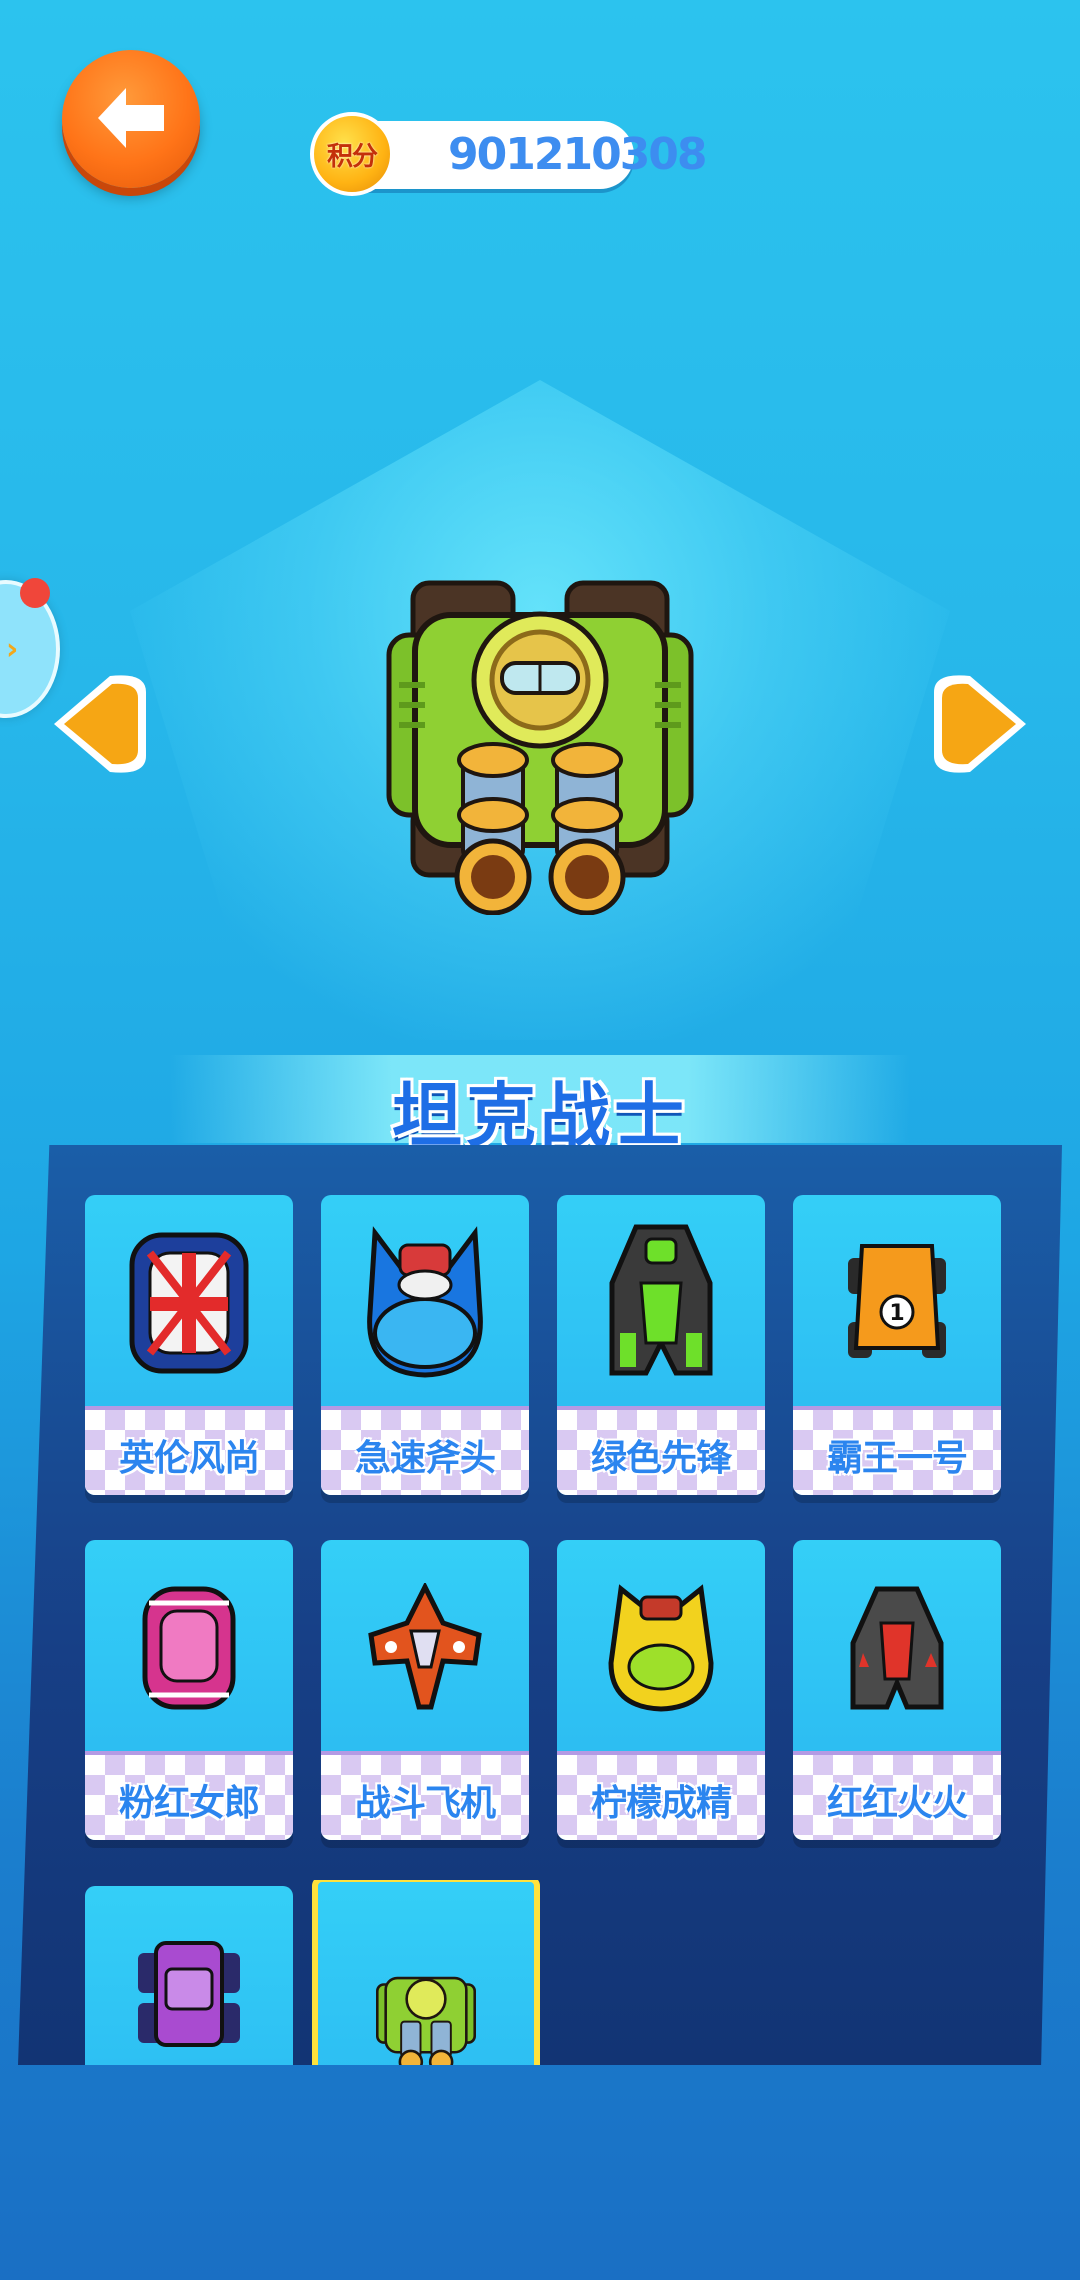 Image resolution: width=1080 pixels, height=2280 pixels. I want to click on purple-truck-icon, so click(189, 1993).